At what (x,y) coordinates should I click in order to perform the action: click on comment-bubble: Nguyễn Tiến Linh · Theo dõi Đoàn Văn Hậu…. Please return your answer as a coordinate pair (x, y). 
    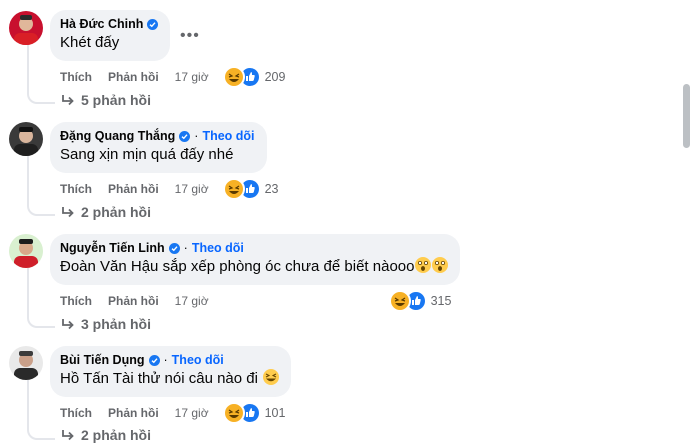
    Looking at the image, I should click on (255, 259).